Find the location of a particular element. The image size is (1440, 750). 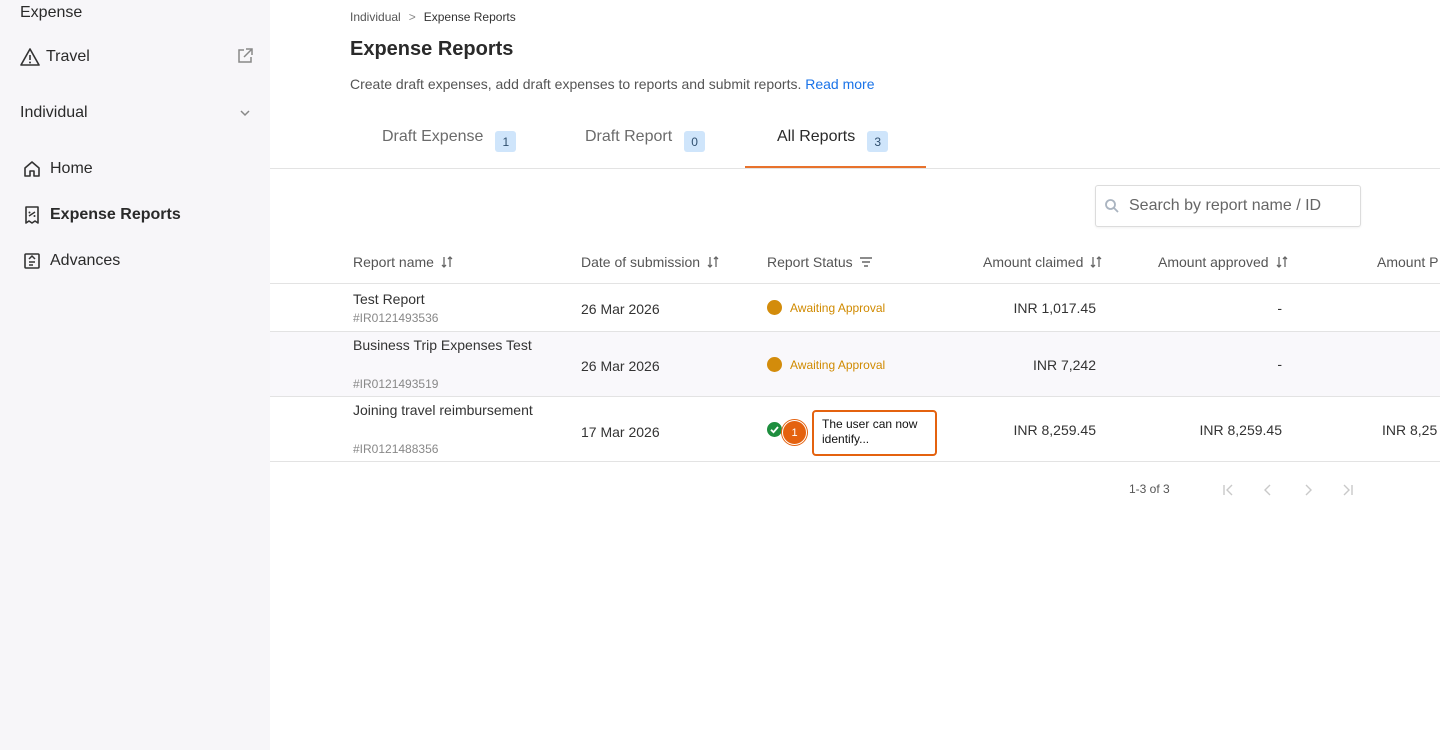

page-title: Expense Reports is located at coordinates (432, 49).